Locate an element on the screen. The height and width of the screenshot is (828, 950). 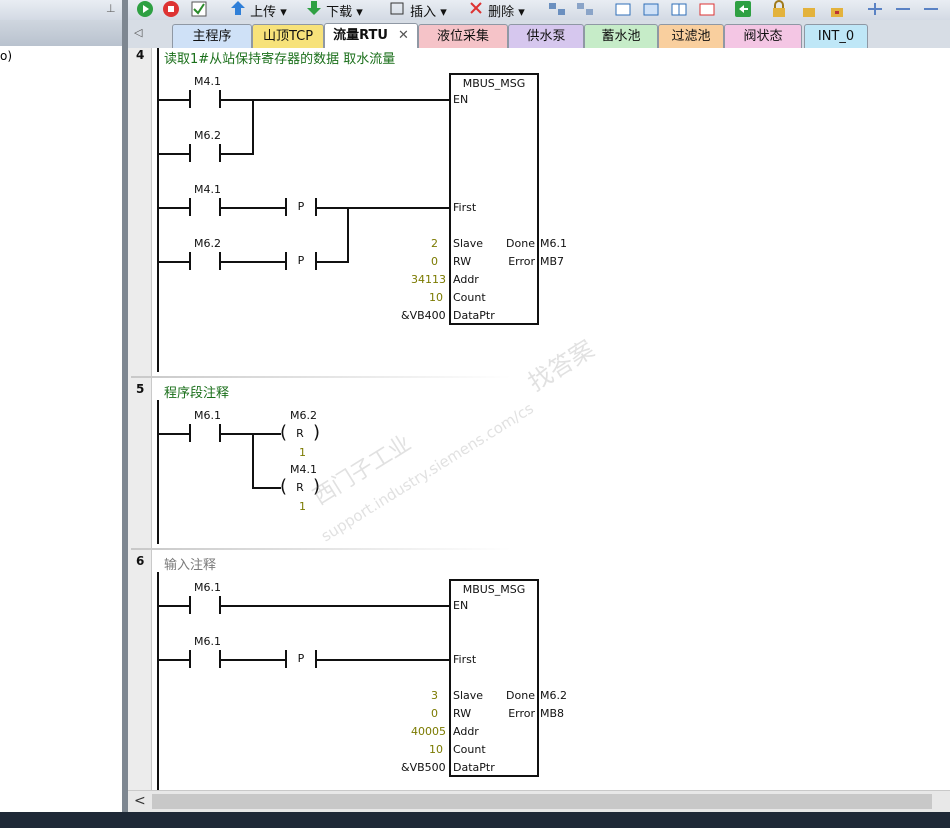
program-tab-bar: ◁ 主程序 山顶TCP 流量RTU ✕ 液位采集 供水泵 蓄水池 过滤池 阀状态 INT_0 is located at coordinates (539, 34).